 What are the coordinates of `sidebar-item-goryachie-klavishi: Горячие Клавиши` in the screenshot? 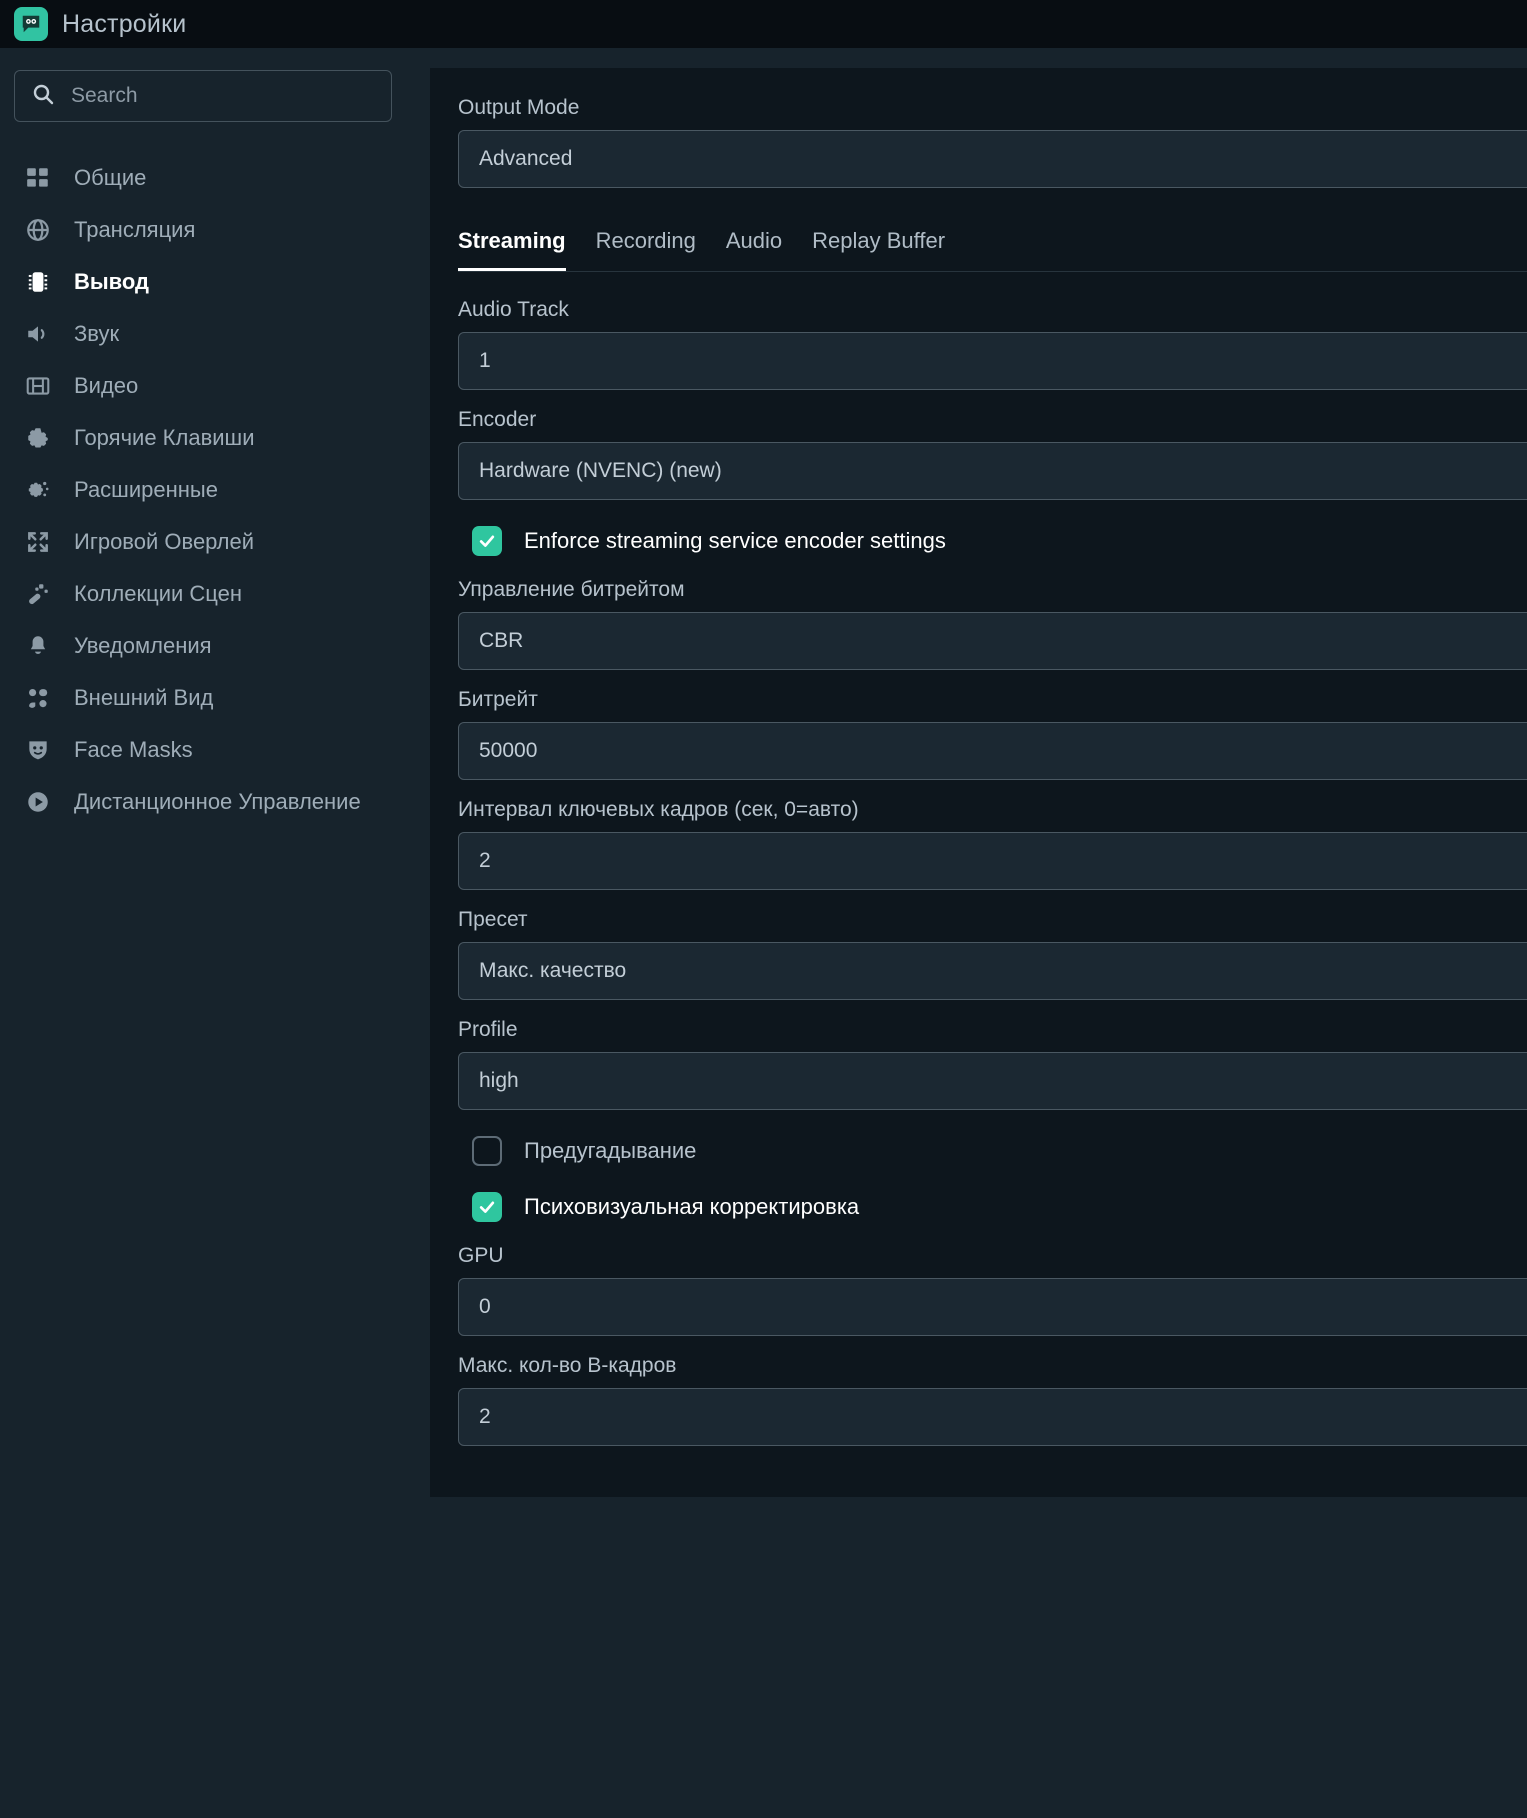 It's located at (215, 438).